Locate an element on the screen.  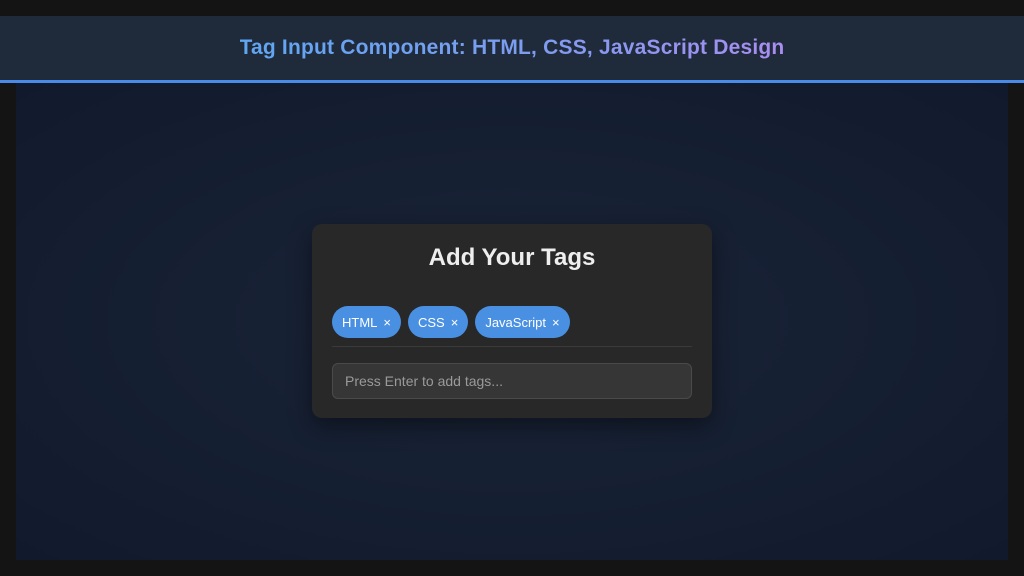
tag-chip-html: HTML × is located at coordinates (366, 322).